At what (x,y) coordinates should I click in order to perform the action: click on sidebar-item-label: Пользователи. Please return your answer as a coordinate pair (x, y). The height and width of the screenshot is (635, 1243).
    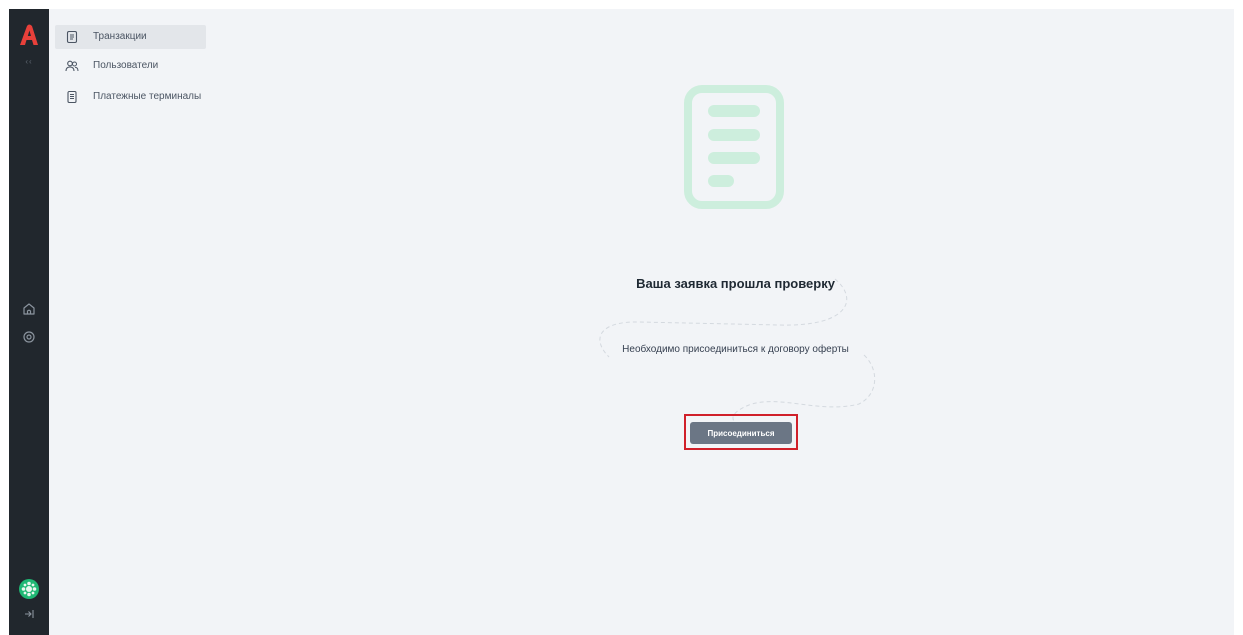
    Looking at the image, I should click on (126, 65).